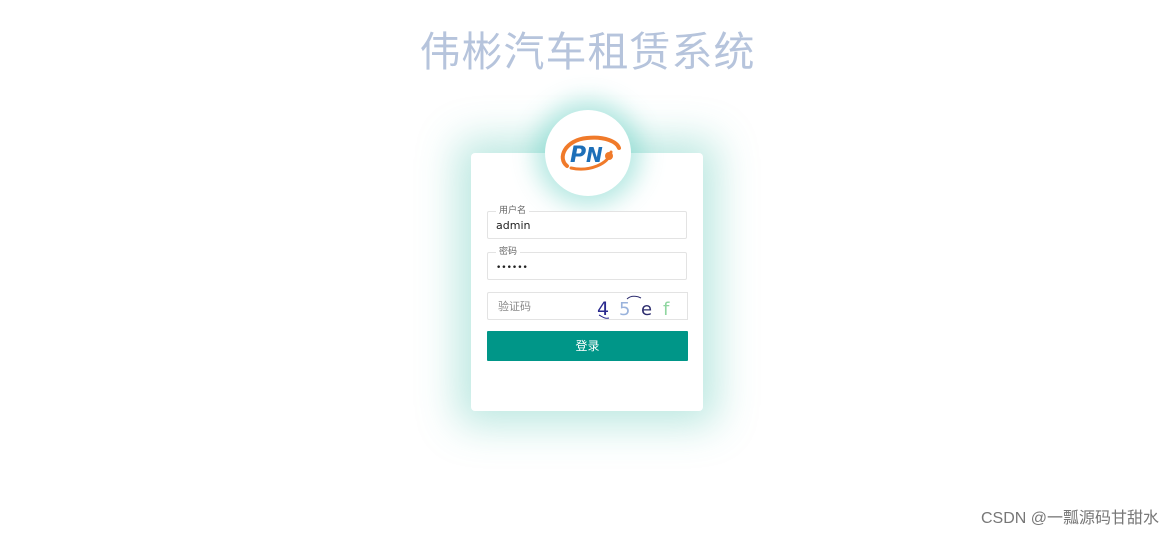 Image resolution: width=1175 pixels, height=538 pixels. I want to click on captcha-input, so click(542, 306).